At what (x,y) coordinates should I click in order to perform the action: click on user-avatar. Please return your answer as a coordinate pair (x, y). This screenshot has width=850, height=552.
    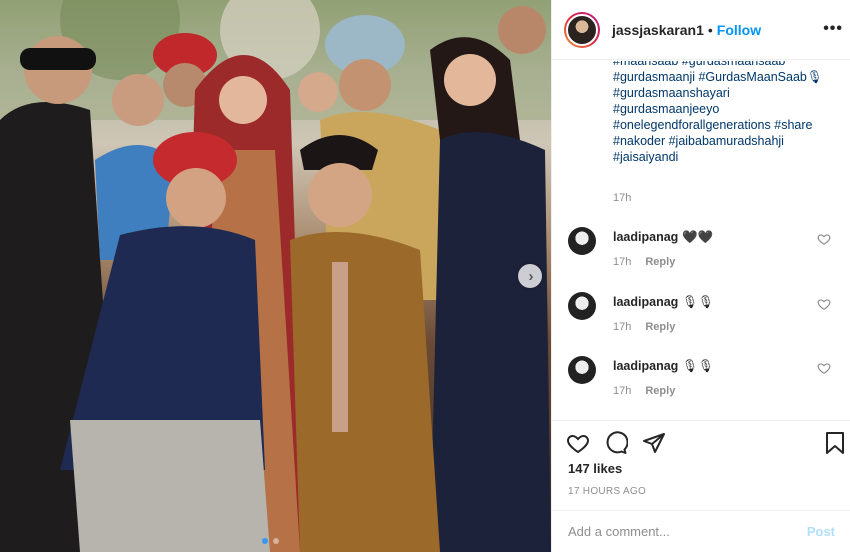
    Looking at the image, I should click on (582, 29).